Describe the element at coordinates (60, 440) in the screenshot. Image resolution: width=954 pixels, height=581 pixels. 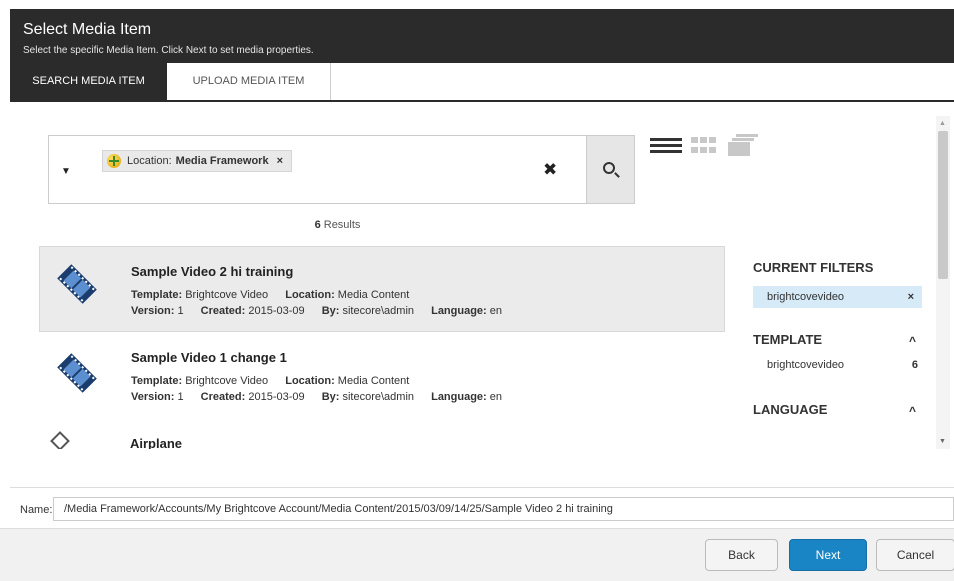
I see `item-icon` at that location.